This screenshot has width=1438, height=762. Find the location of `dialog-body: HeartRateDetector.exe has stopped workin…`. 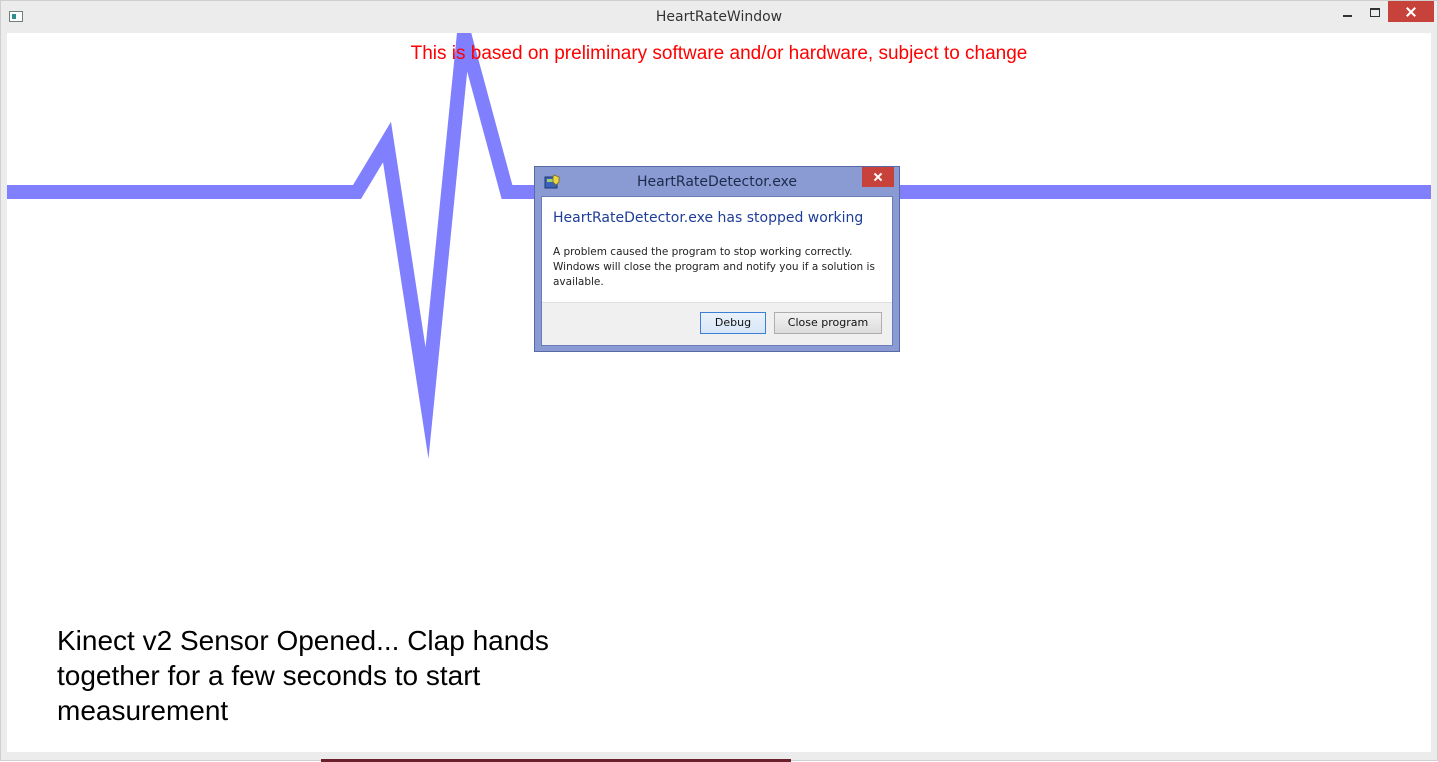

dialog-body: HeartRateDetector.exe has stopped workin… is located at coordinates (717, 271).